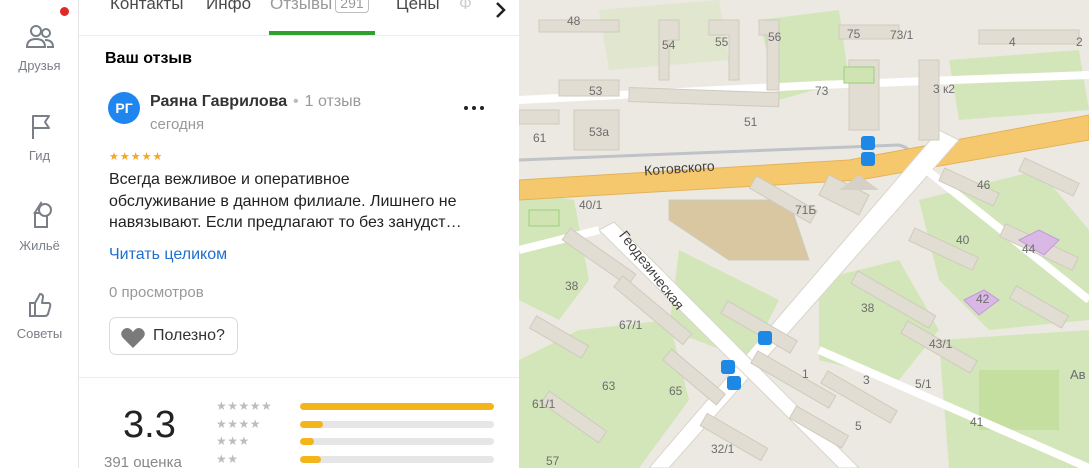 This screenshot has height=468, width=1089. Describe the element at coordinates (239, 424) in the screenshot. I see `rating-row-stars: ★★★★` at that location.